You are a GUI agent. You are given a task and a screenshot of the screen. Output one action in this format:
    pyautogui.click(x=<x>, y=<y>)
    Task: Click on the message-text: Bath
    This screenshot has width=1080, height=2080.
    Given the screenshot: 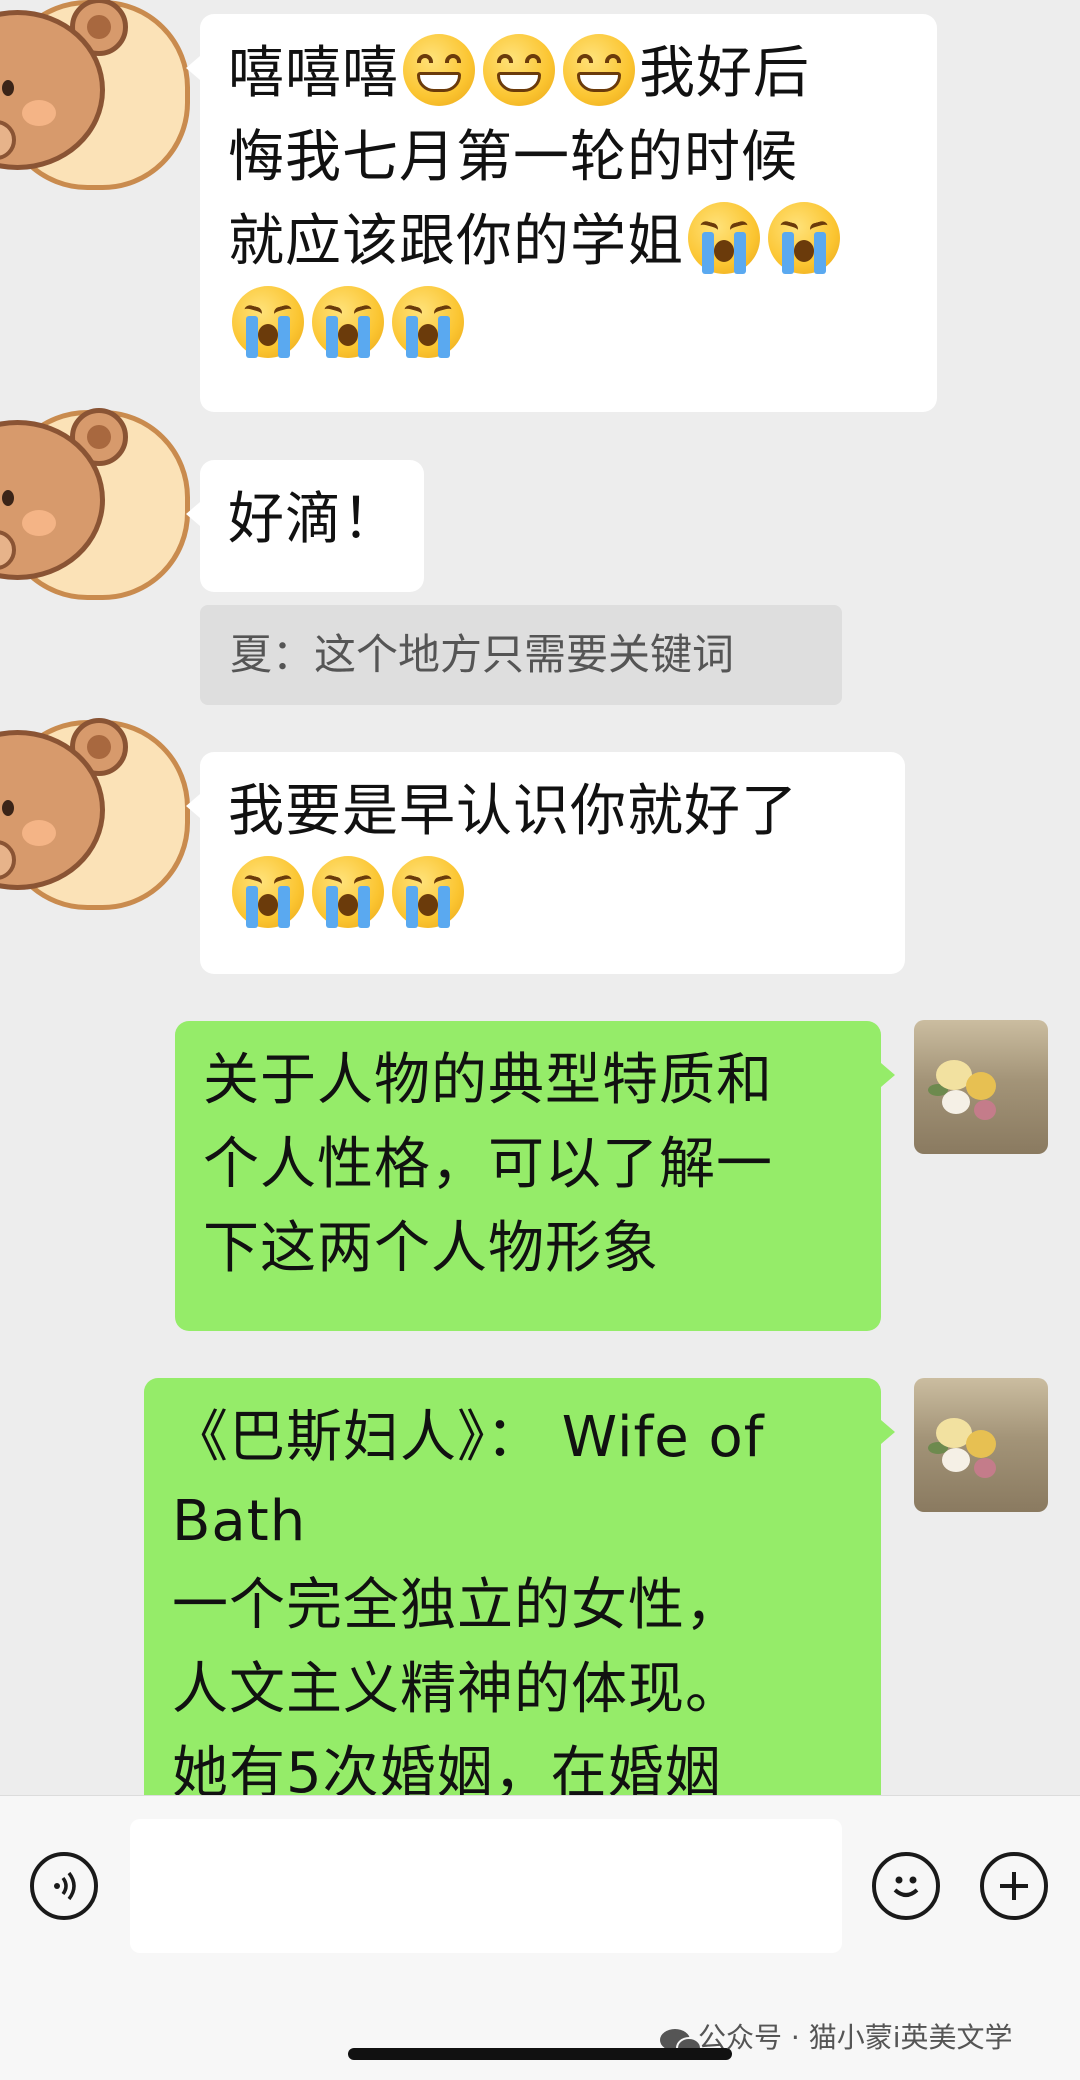 What is the action you would take?
    pyautogui.click(x=239, y=1521)
    